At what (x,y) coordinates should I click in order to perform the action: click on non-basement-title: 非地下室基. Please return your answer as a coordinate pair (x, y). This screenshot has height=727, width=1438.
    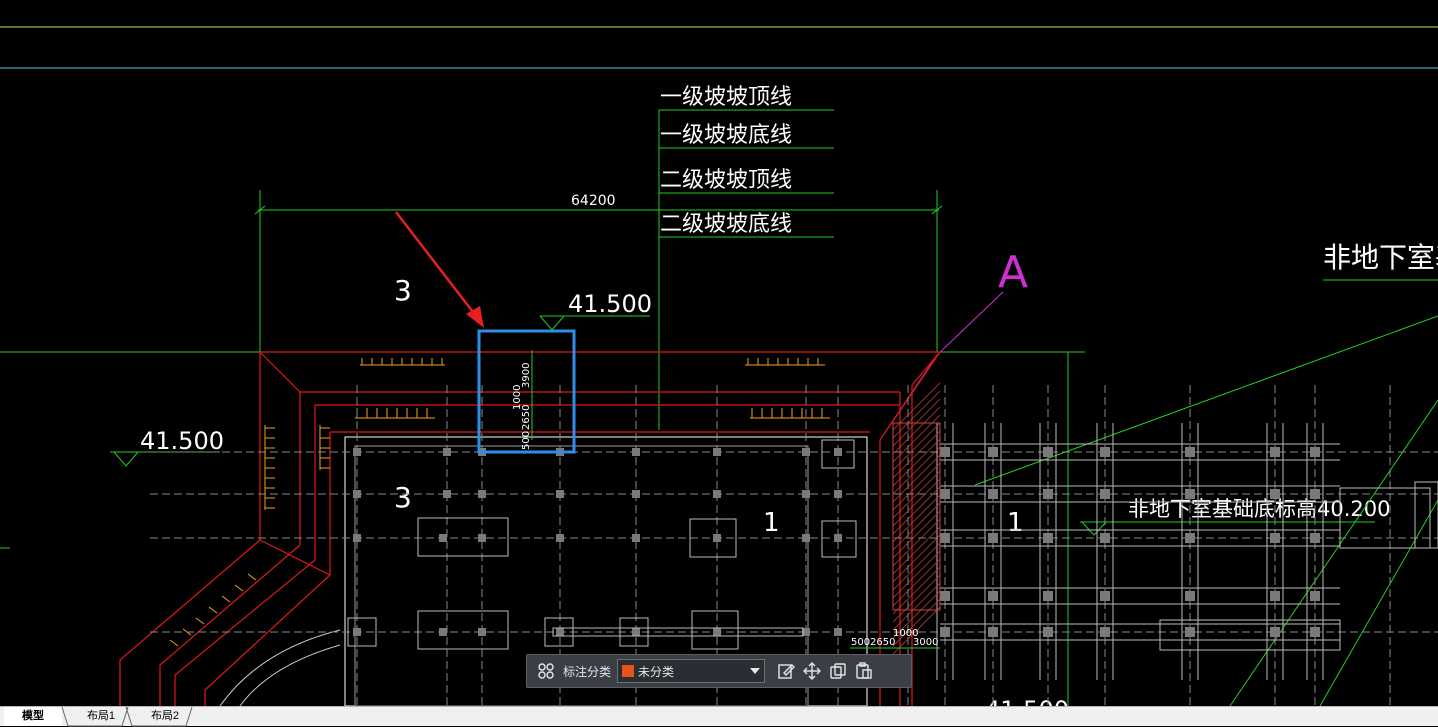
    Looking at the image, I should click on (1380, 257).